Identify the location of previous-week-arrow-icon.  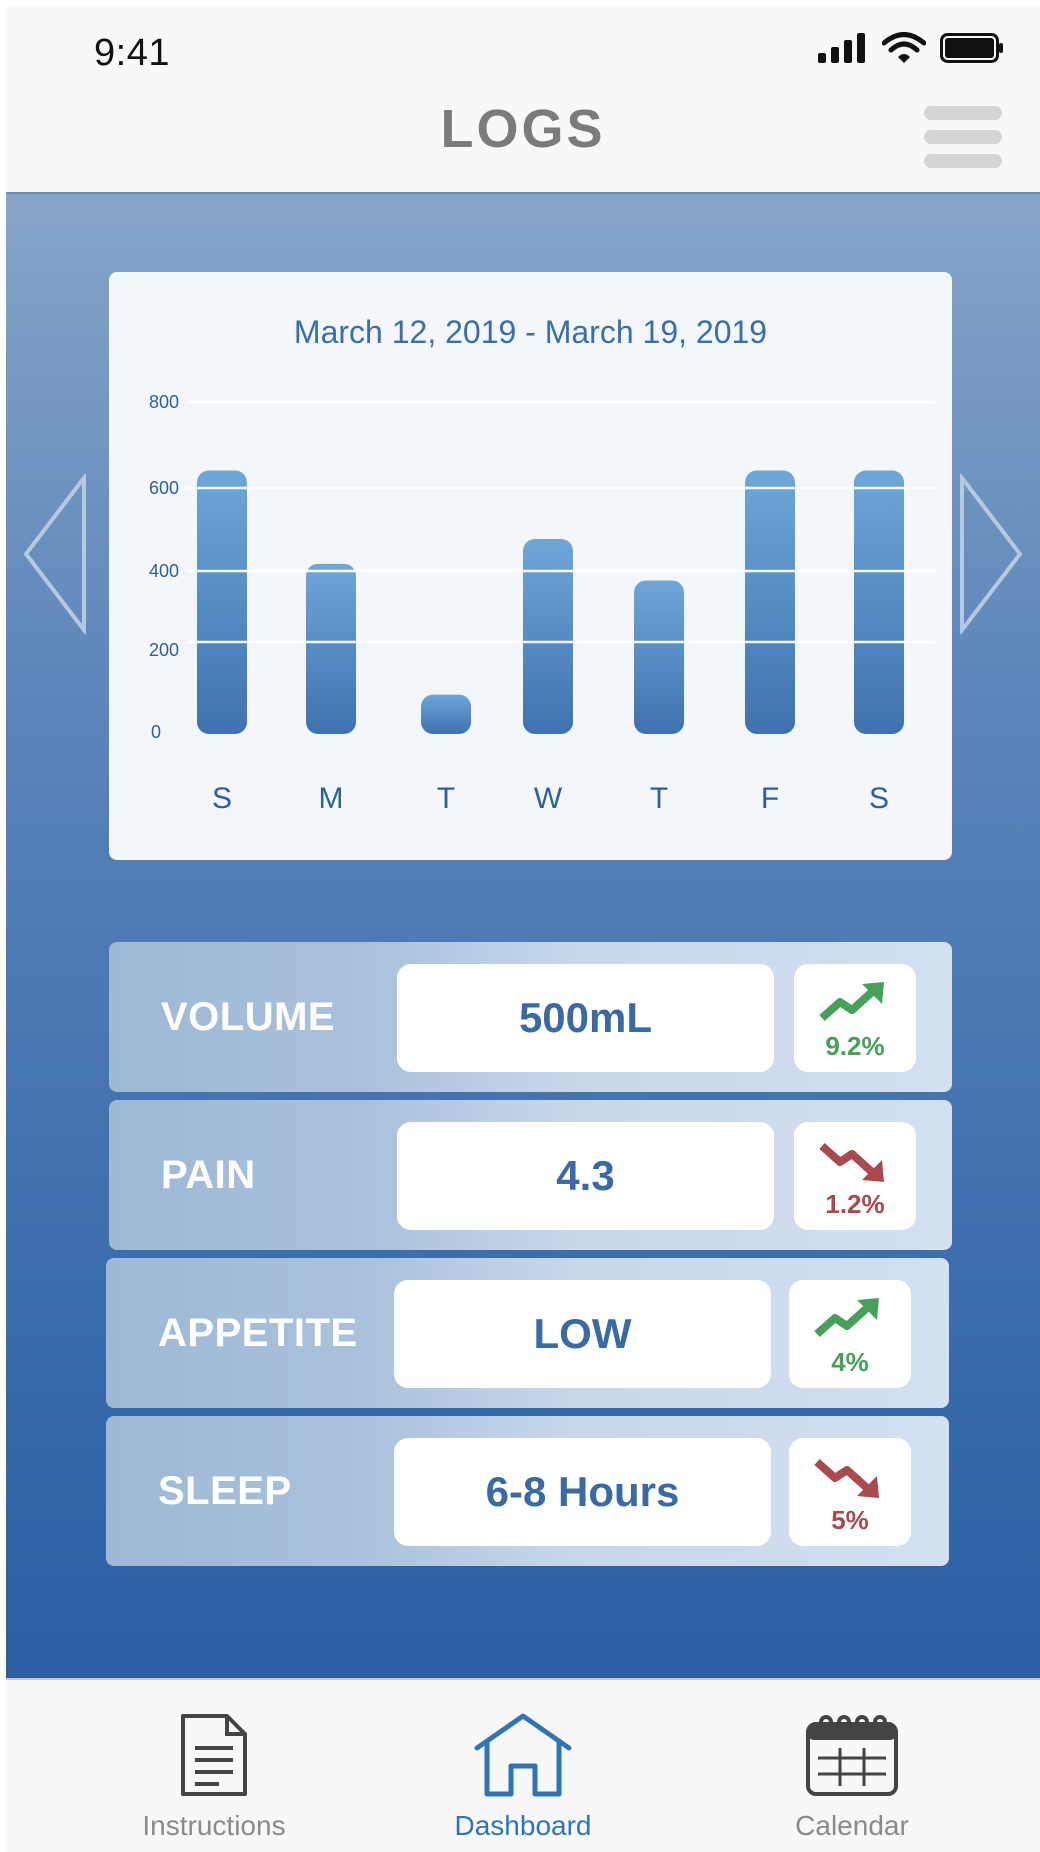
(55, 554).